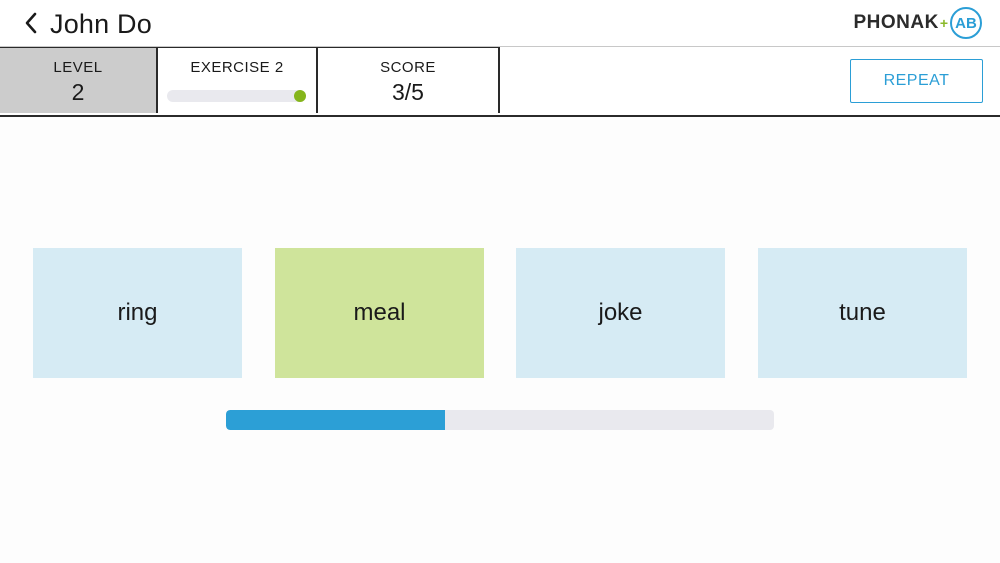 This screenshot has width=1000, height=563. What do you see at coordinates (236, 96) in the screenshot?
I see `exercise-progress-track` at bounding box center [236, 96].